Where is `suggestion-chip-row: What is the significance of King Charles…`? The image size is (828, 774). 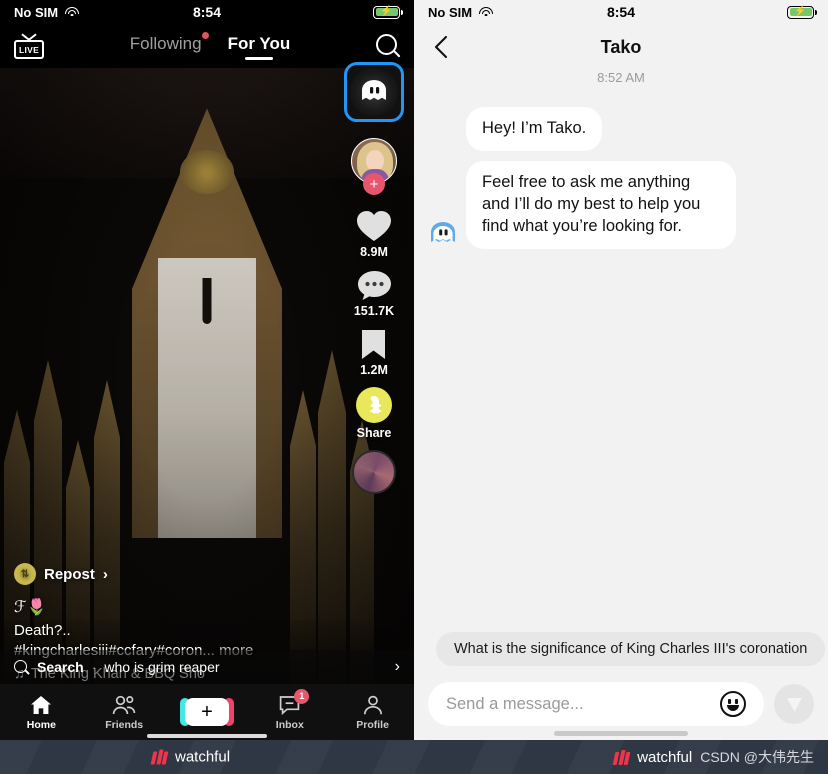 suggestion-chip-row: What is the significance of King Charles… is located at coordinates (621, 649).